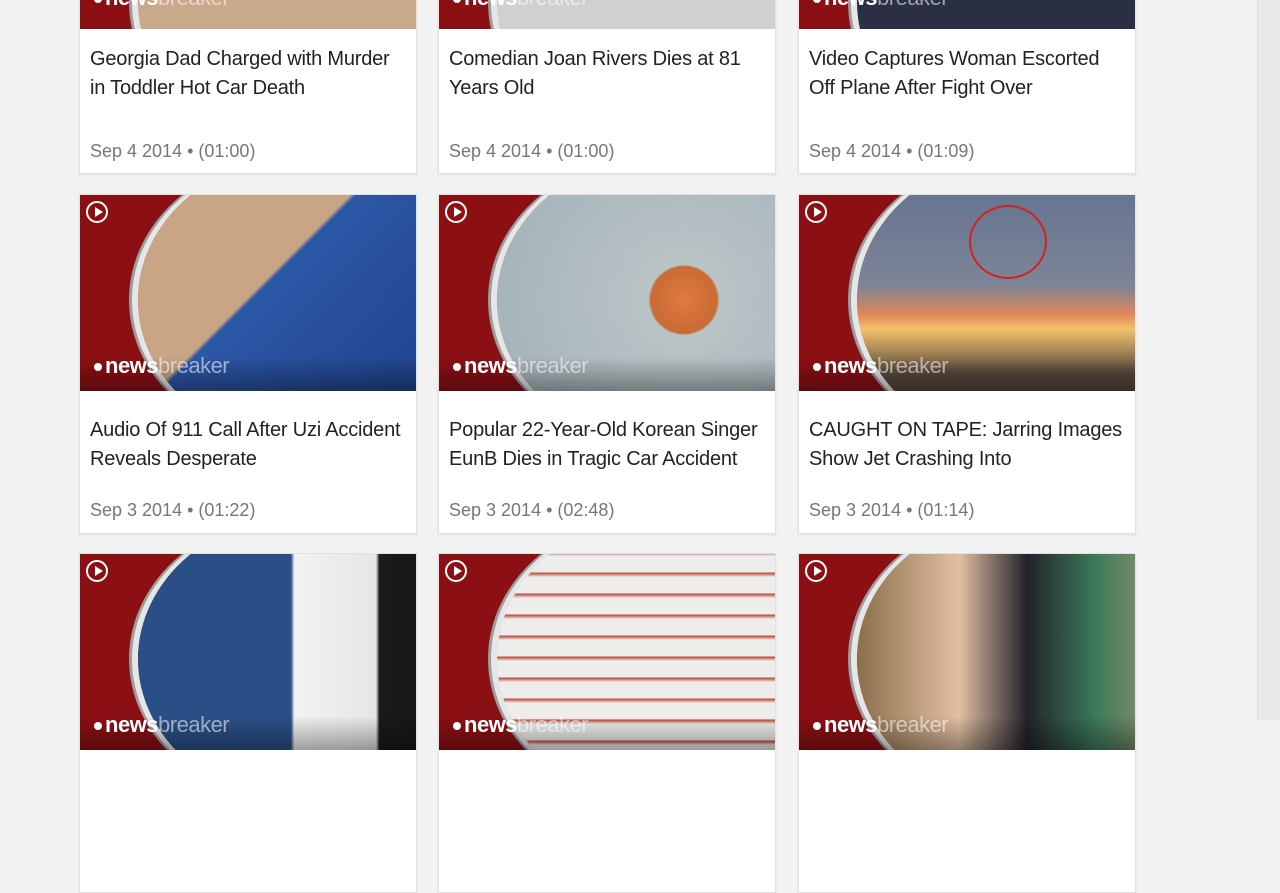 Image resolution: width=1280 pixels, height=893 pixels. I want to click on video-meta: Sep 3 2014 • (02:48), so click(532, 510).